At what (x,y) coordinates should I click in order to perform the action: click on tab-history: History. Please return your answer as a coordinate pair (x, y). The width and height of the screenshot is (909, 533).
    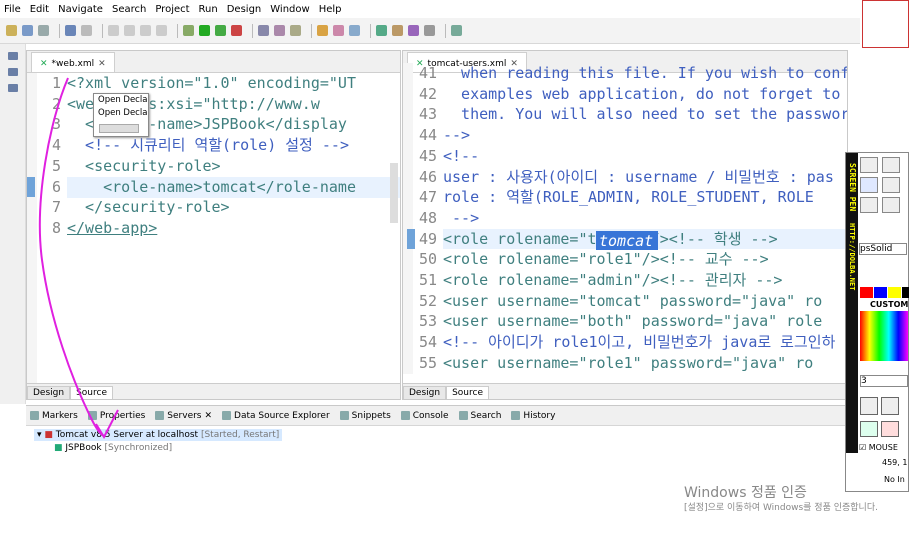
    Looking at the image, I should click on (533, 416).